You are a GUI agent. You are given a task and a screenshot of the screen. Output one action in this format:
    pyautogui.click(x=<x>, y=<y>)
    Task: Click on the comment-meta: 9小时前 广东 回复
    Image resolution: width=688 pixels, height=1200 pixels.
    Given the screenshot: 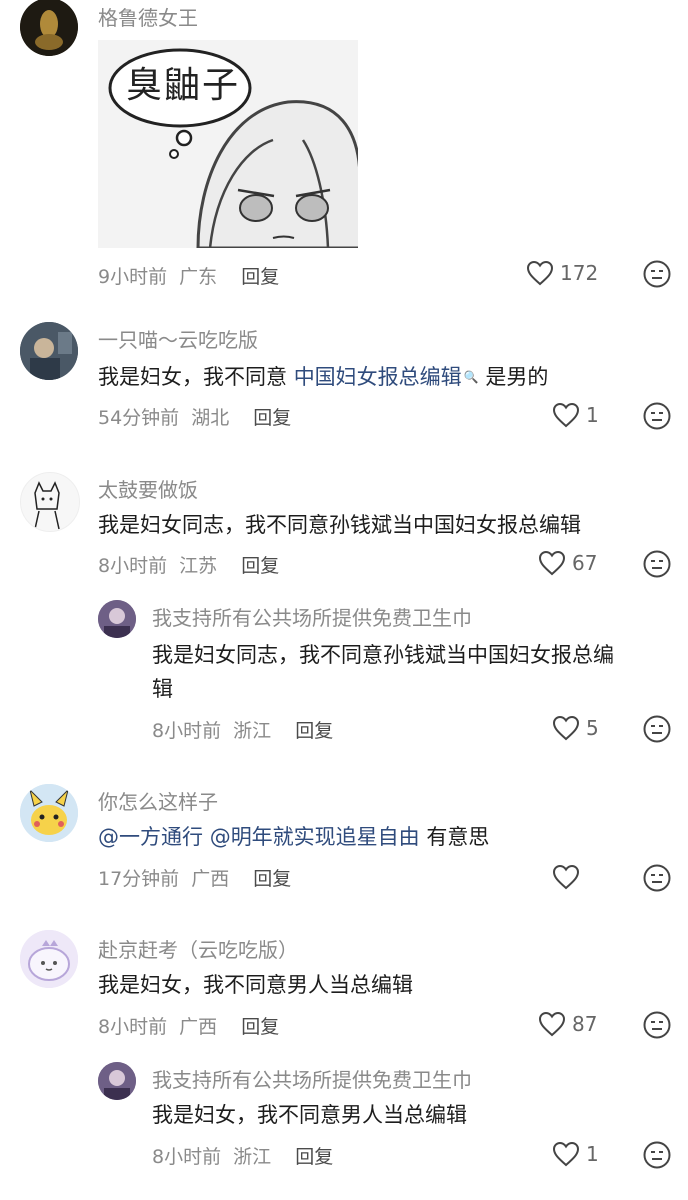 What is the action you would take?
    pyautogui.click(x=188, y=275)
    